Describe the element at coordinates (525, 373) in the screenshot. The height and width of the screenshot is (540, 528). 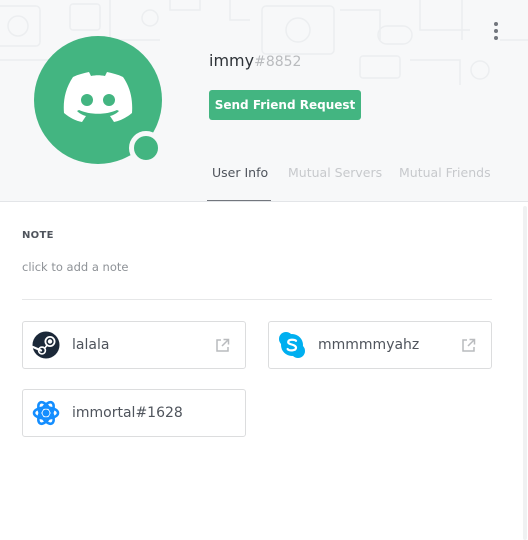
I see `scrollbar` at that location.